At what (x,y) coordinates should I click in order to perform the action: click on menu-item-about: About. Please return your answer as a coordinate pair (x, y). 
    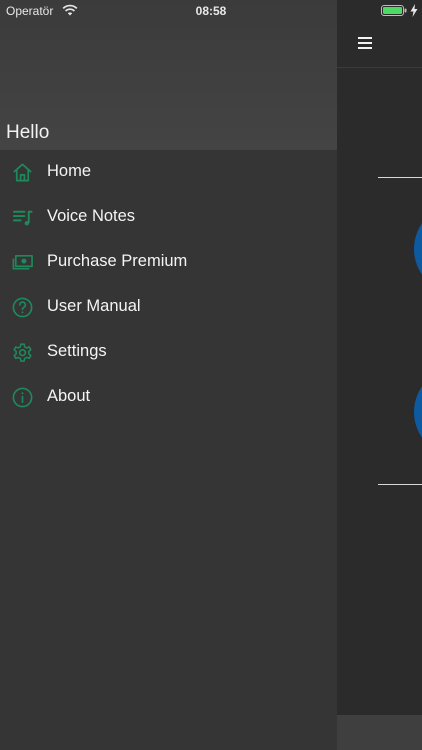
    Looking at the image, I should click on (168, 397).